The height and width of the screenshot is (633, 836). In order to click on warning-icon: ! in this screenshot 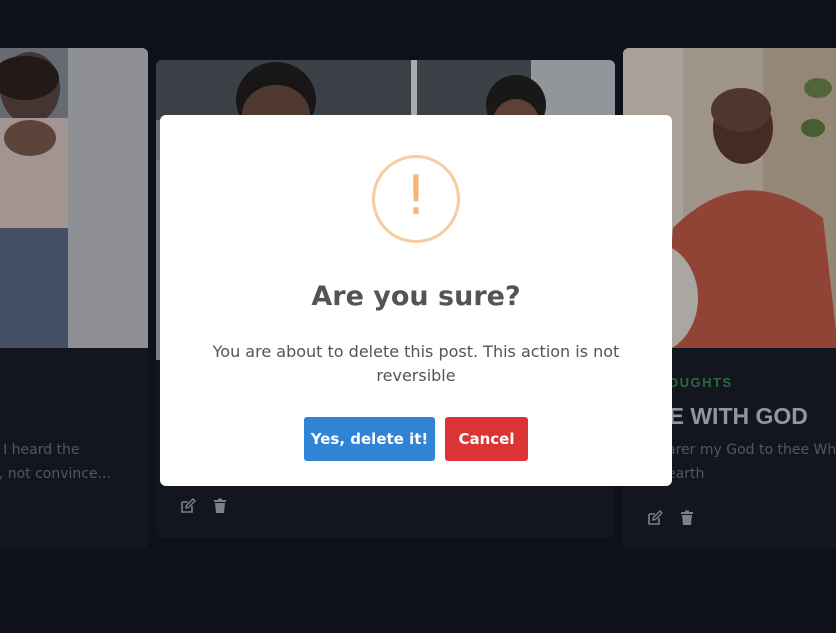, I will do `click(416, 199)`.